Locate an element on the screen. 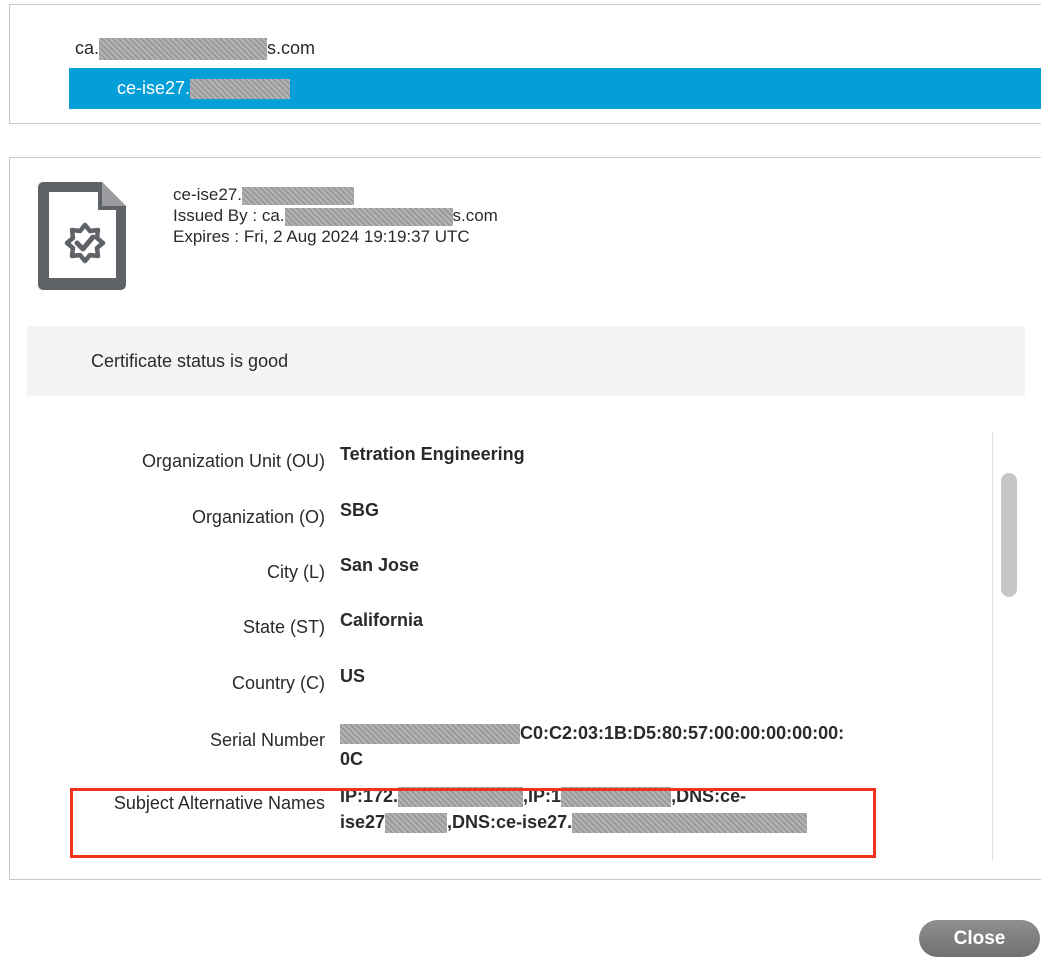 The width and height of the screenshot is (1041, 957). field-label: Country (C) is located at coordinates (278, 683).